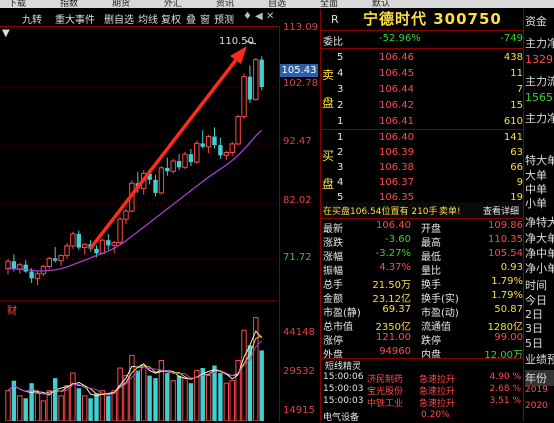  I want to click on close-icon: ✕, so click(270, 16).